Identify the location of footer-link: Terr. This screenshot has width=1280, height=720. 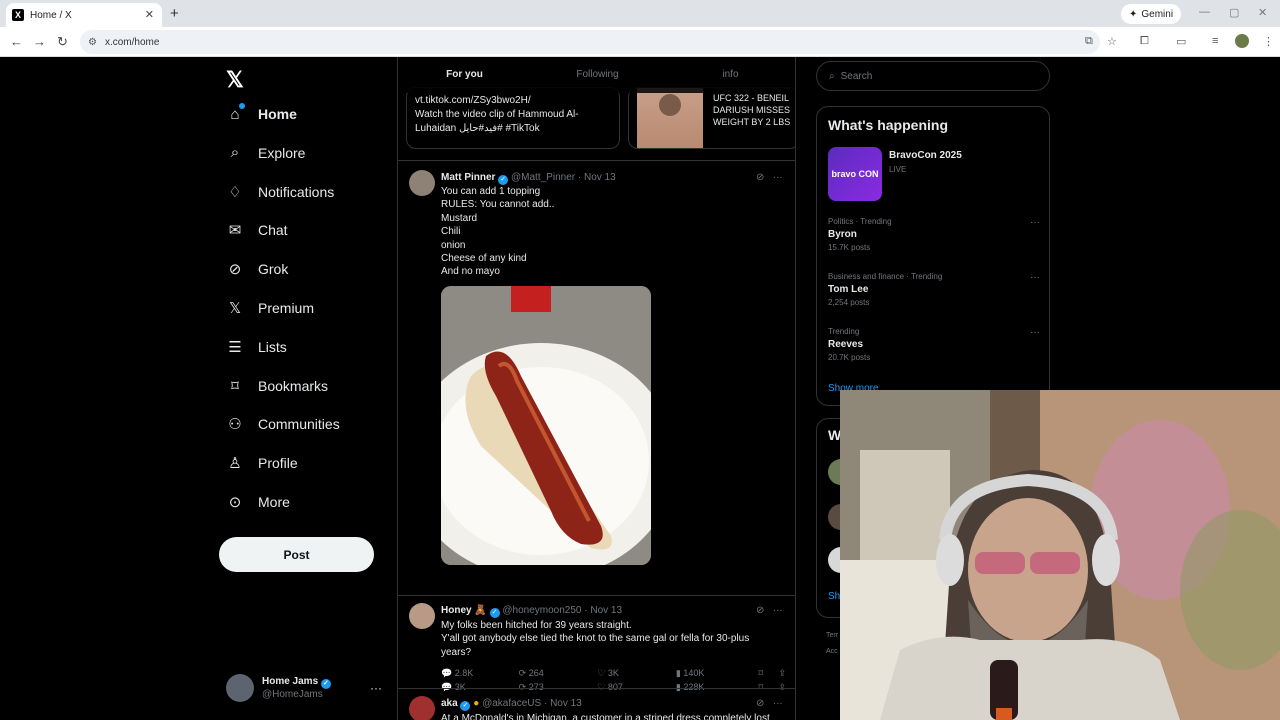
(832, 636).